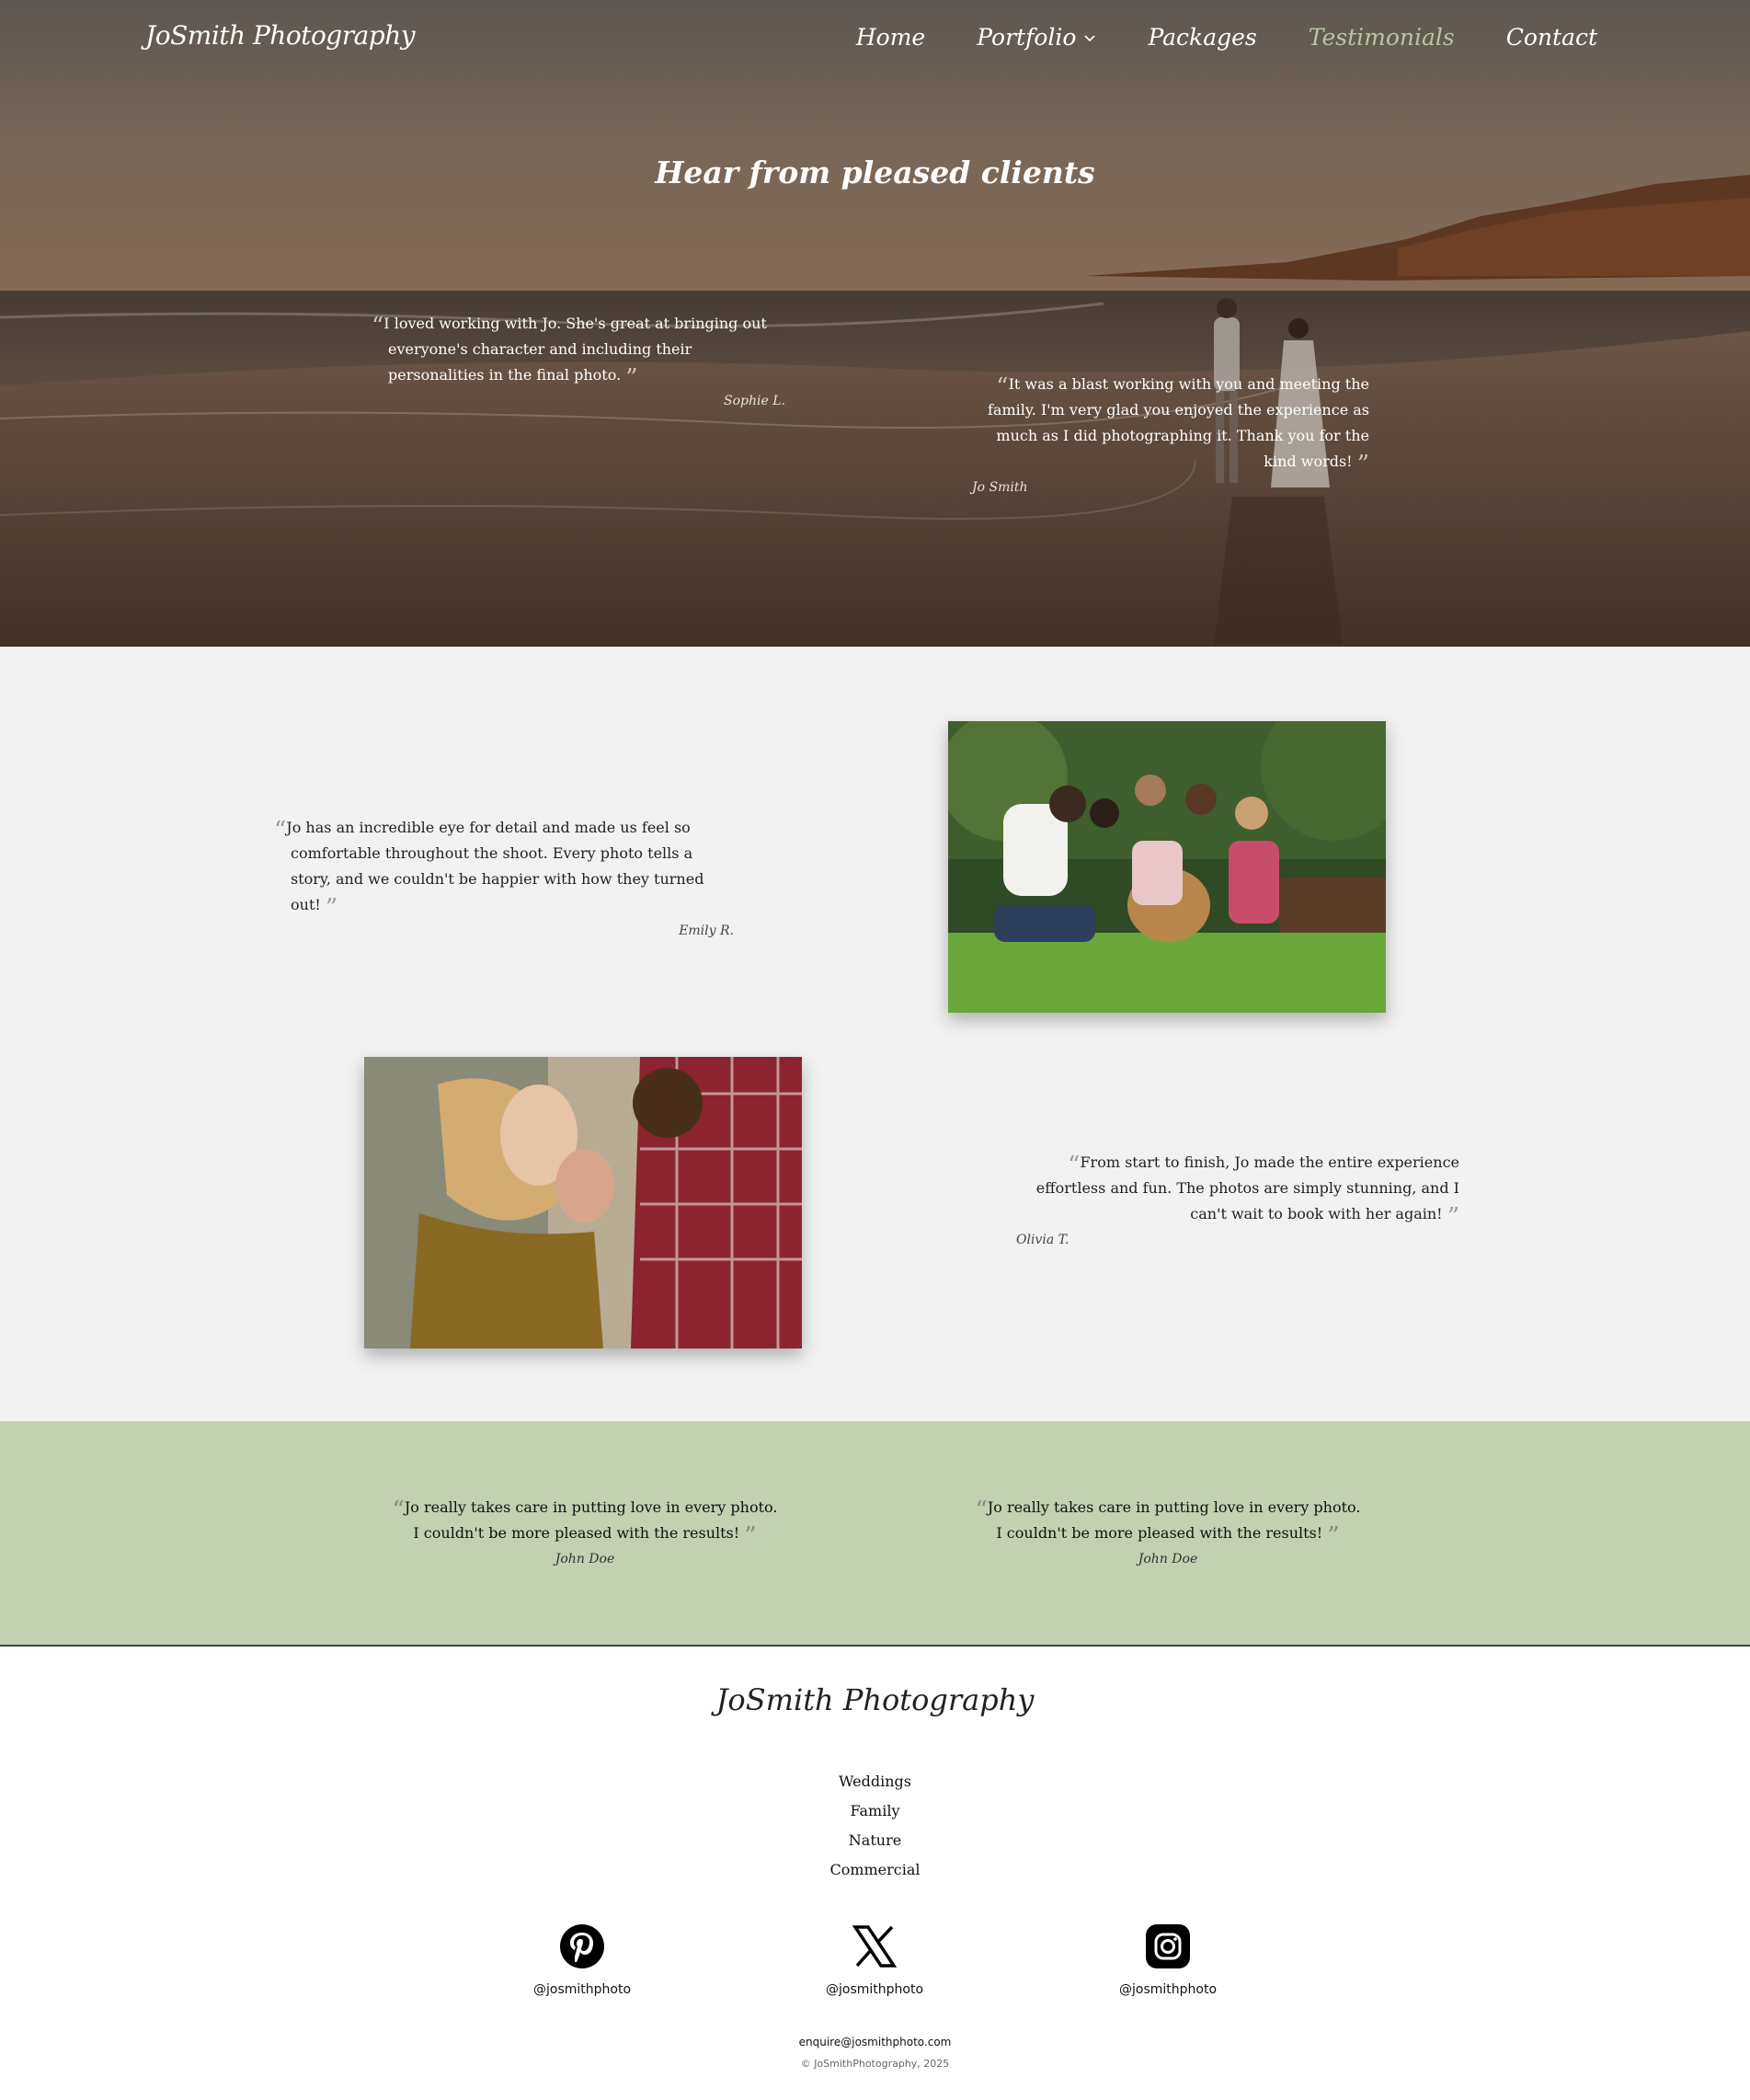 The height and width of the screenshot is (2100, 1750). Describe the element at coordinates (1042, 1240) in the screenshot. I see `testimonial-author: Olivia T.` at that location.